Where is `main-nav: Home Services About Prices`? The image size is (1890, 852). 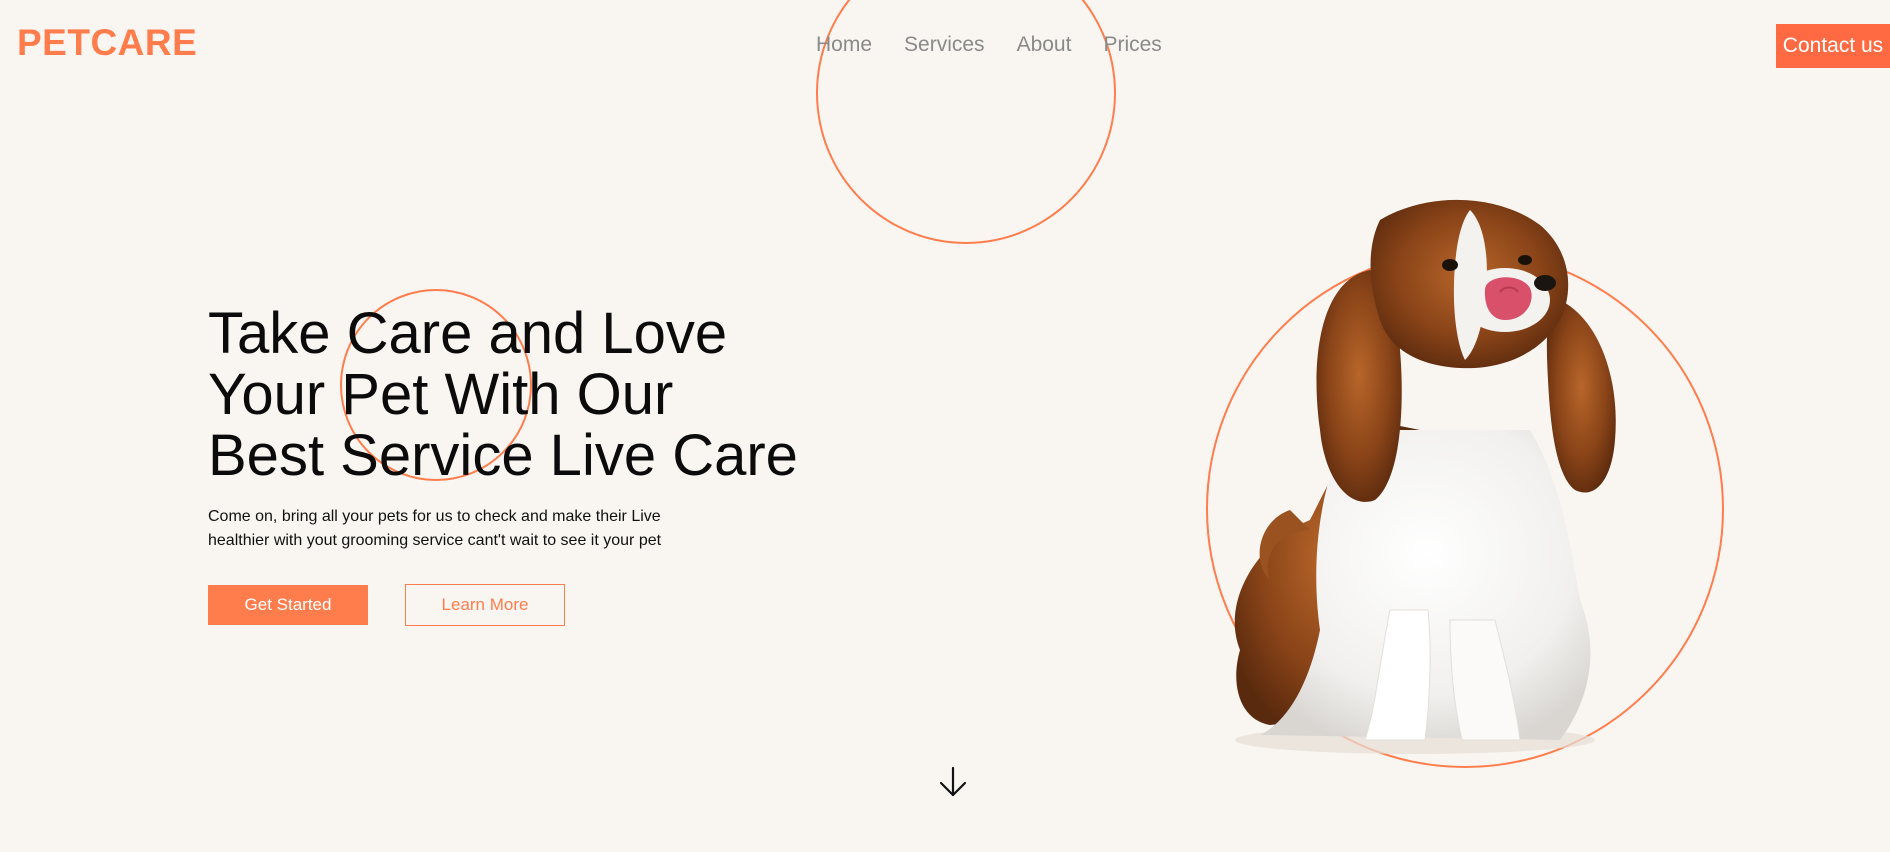
main-nav: Home Services About Prices is located at coordinates (989, 45).